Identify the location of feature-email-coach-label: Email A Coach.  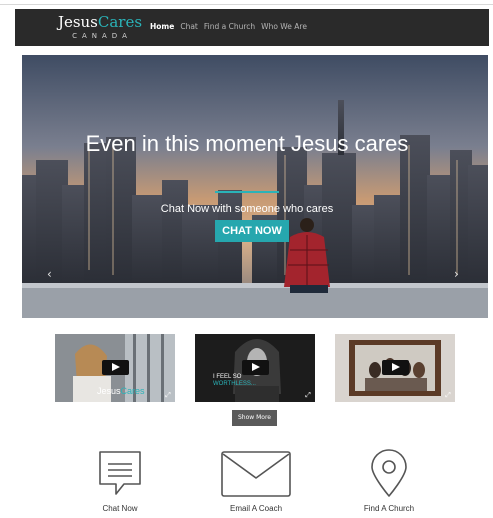
(256, 508).